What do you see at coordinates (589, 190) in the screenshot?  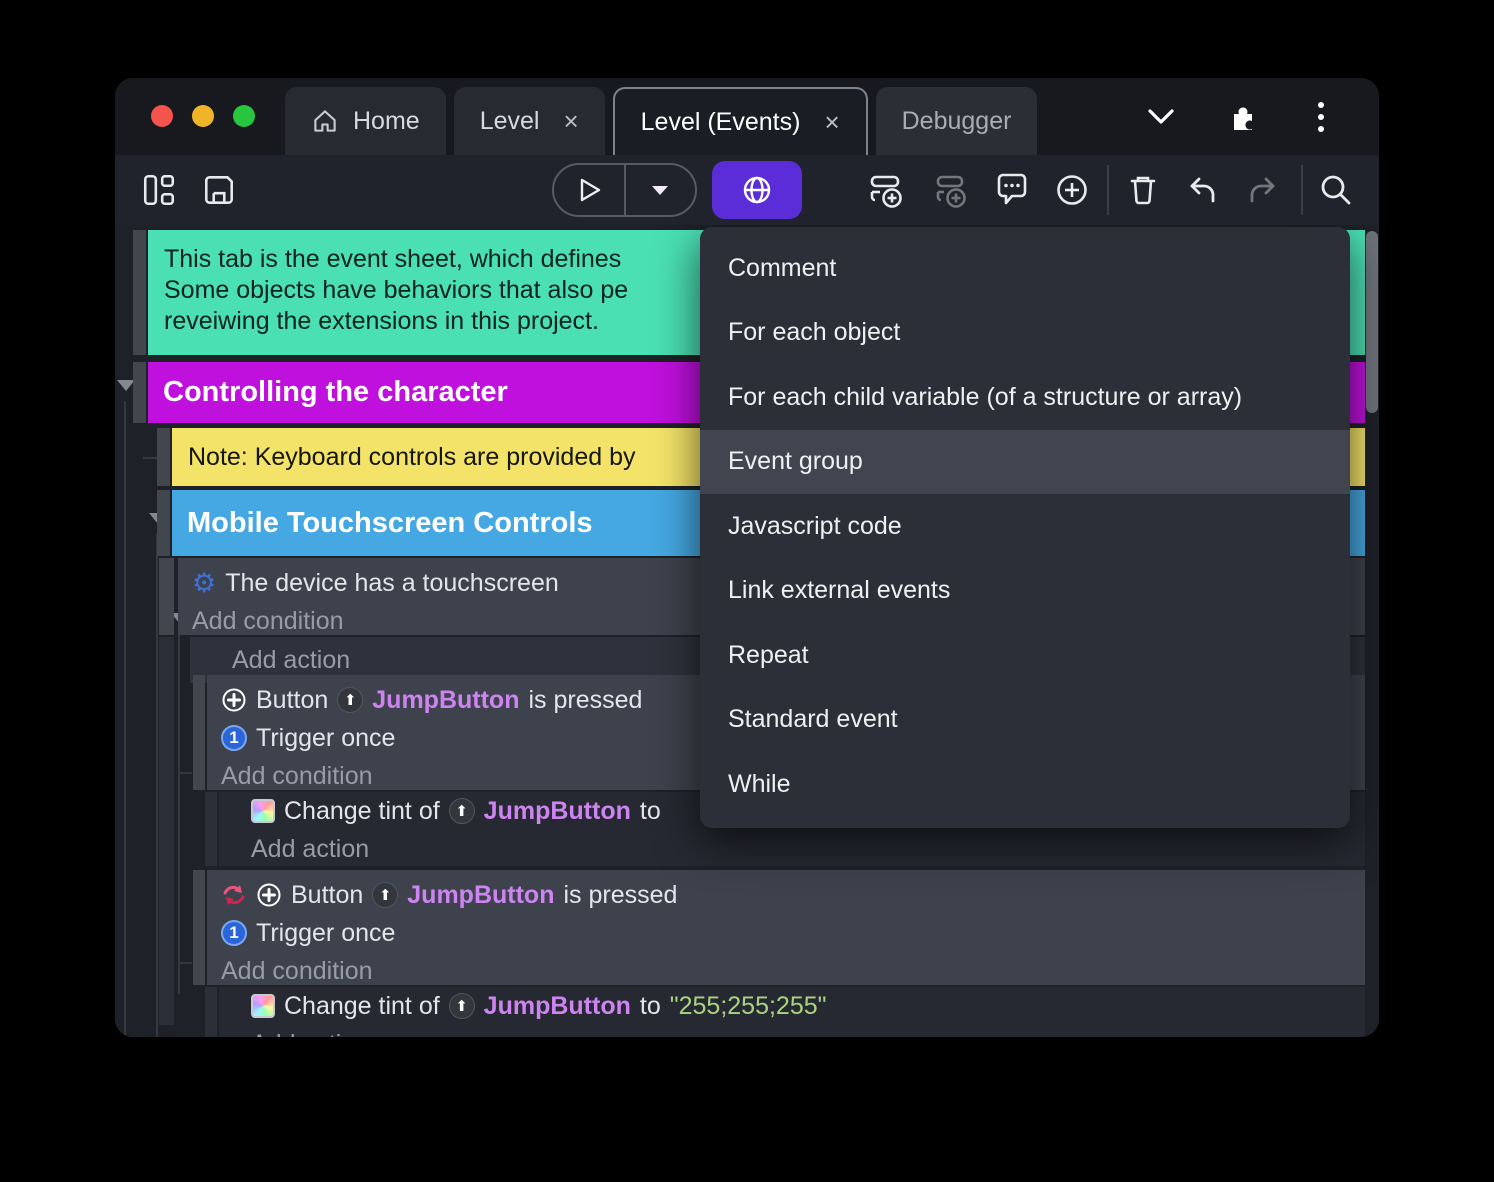 I see `preview-play-button` at bounding box center [589, 190].